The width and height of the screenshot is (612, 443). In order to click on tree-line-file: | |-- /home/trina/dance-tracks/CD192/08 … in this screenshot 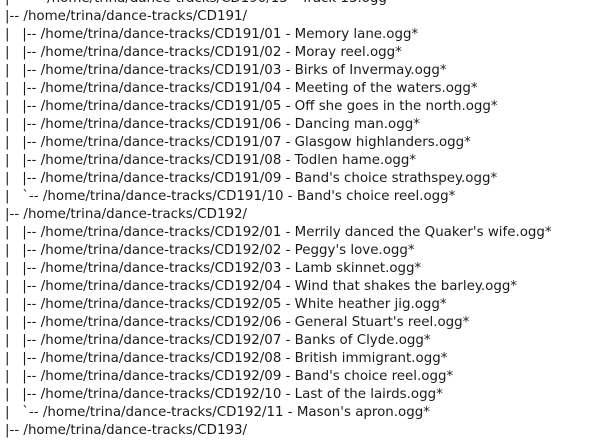, I will do `click(226, 358)`.